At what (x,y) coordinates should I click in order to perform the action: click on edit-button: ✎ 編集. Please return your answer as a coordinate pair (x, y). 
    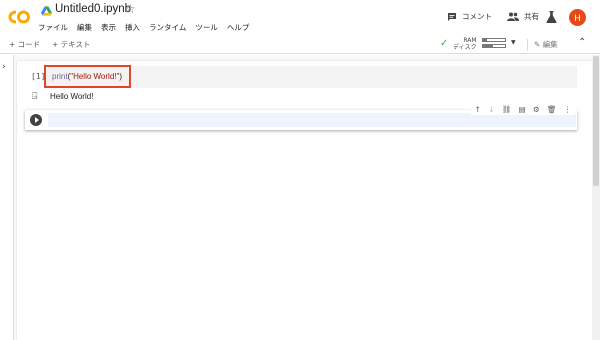
    Looking at the image, I should click on (546, 44).